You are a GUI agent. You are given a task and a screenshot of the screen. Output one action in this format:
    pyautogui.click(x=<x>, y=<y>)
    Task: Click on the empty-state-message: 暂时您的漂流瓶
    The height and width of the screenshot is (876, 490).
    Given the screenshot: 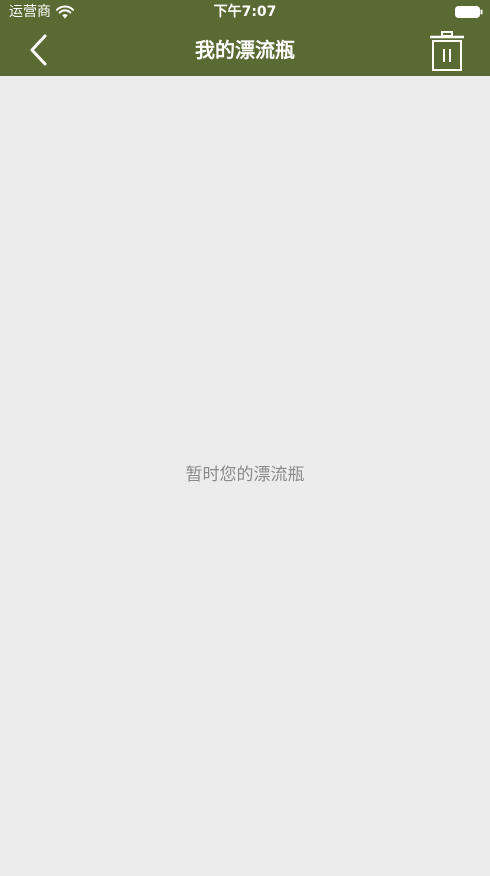 What is the action you would take?
    pyautogui.click(x=245, y=475)
    